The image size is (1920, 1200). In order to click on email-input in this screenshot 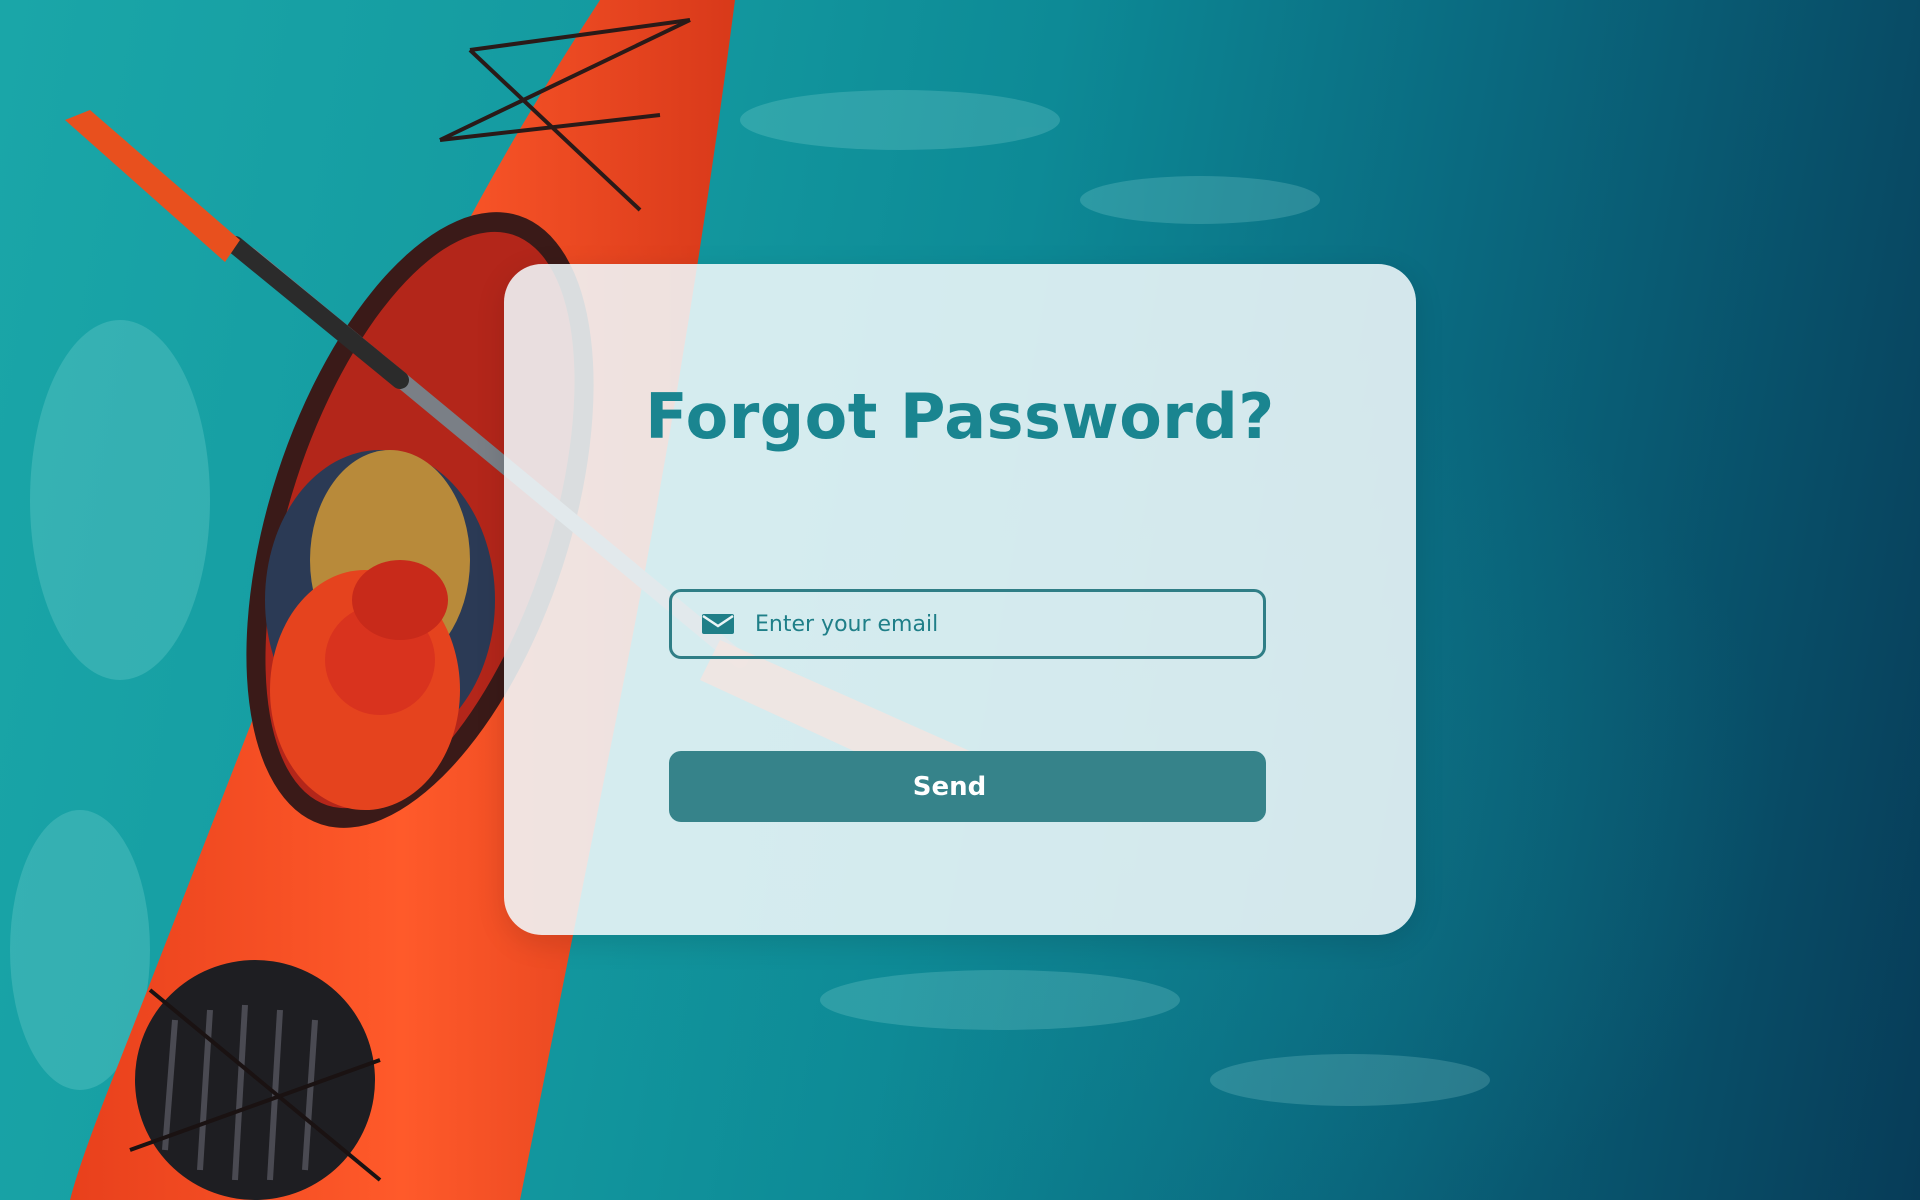, I will do `click(995, 624)`.